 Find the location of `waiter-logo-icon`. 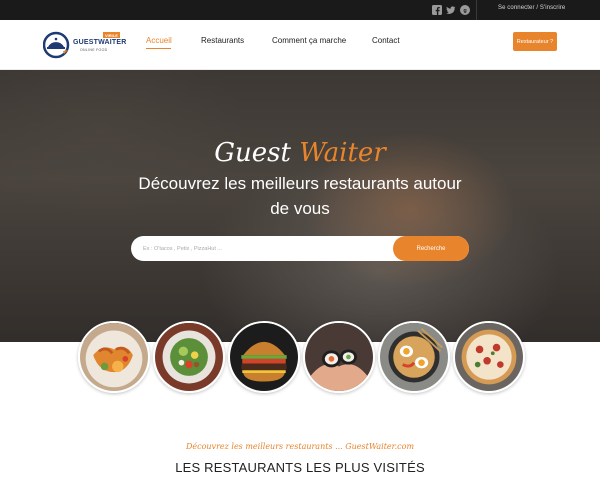

waiter-logo-icon is located at coordinates (56, 45).